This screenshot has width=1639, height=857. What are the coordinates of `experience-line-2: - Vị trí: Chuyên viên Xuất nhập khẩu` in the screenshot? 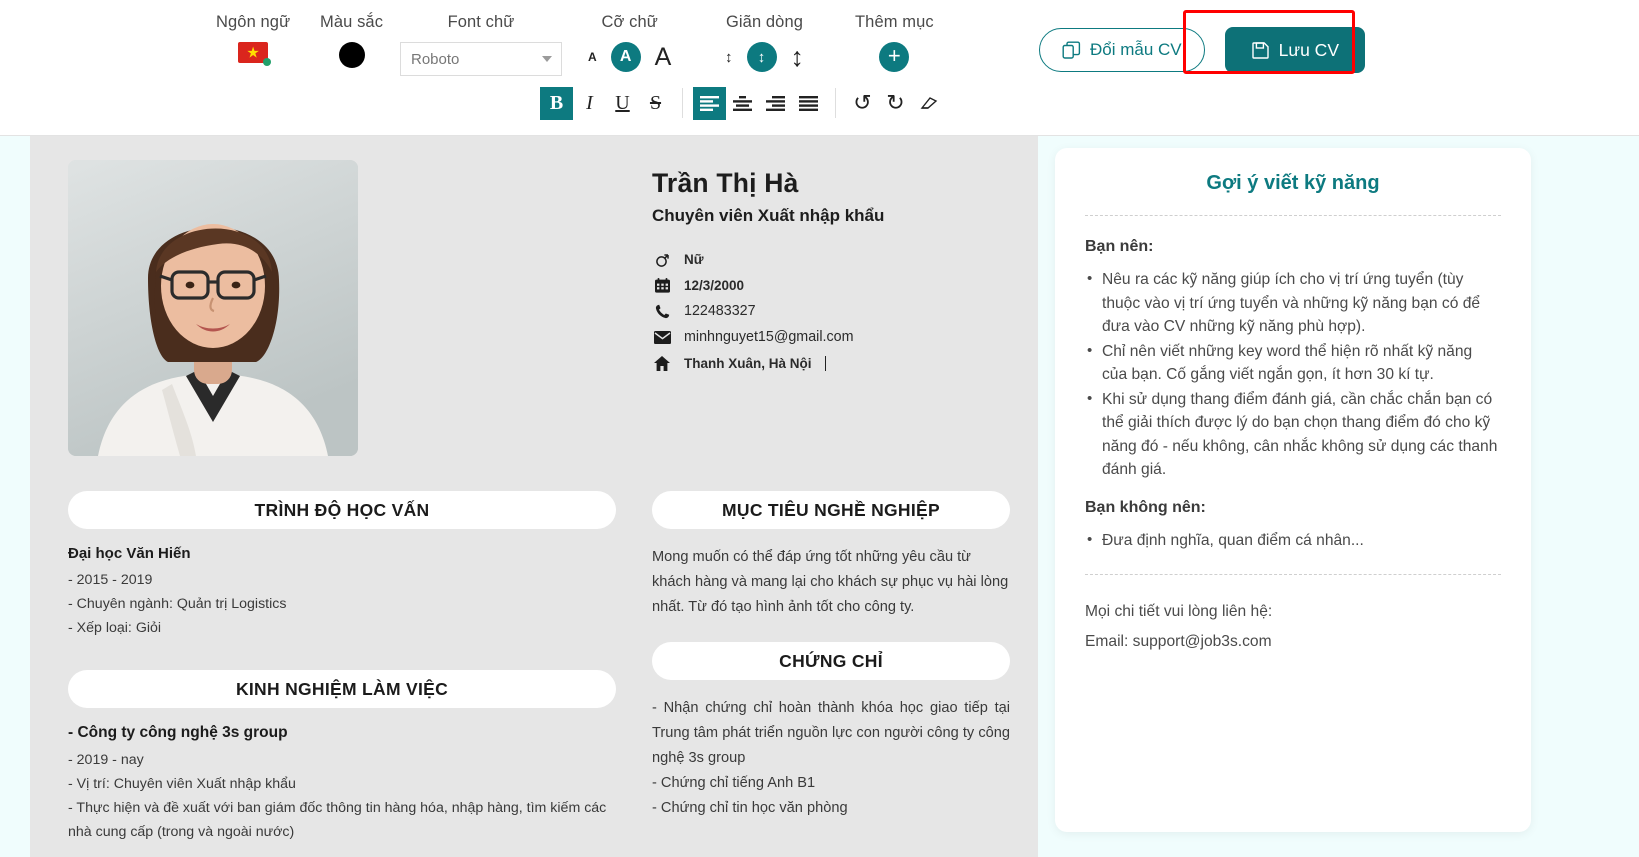 It's located at (342, 784).